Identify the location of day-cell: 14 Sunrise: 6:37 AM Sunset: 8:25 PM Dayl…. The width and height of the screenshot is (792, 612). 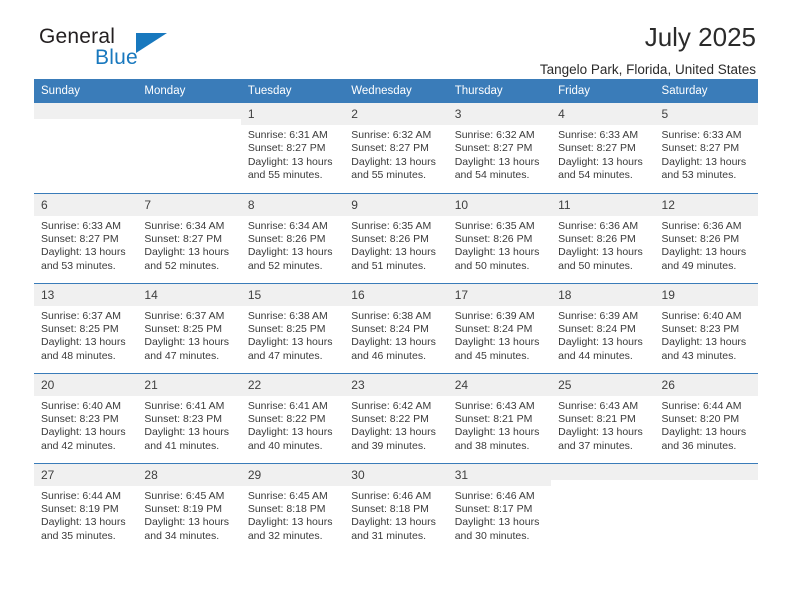
(189, 327).